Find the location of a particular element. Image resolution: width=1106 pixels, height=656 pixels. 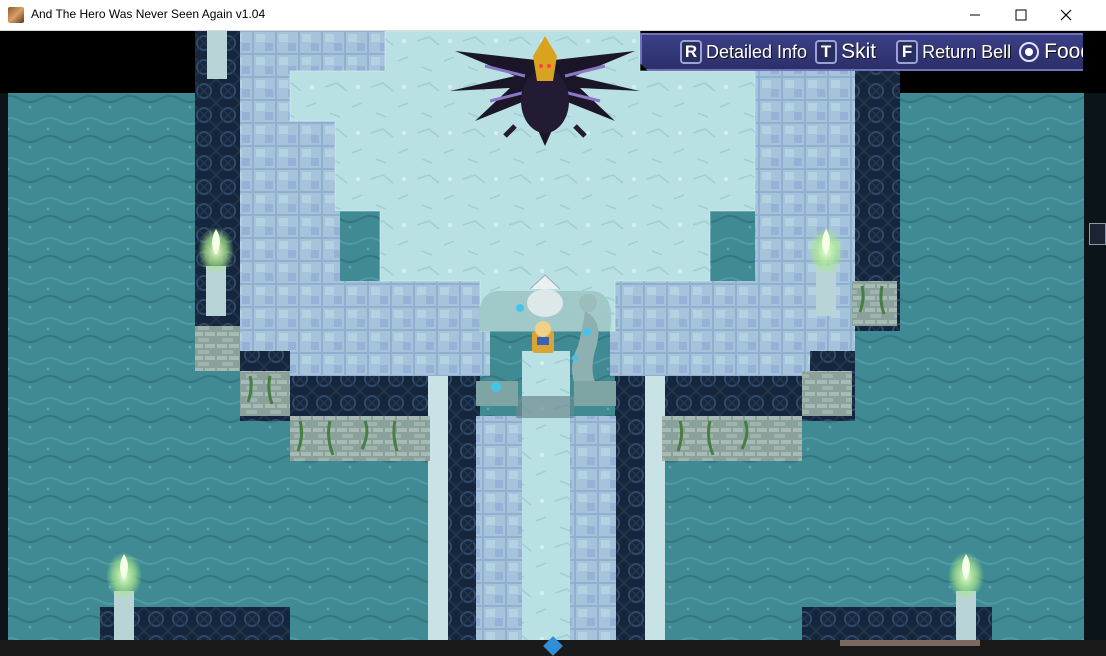

pillar-left is located at coordinates (438, 508).